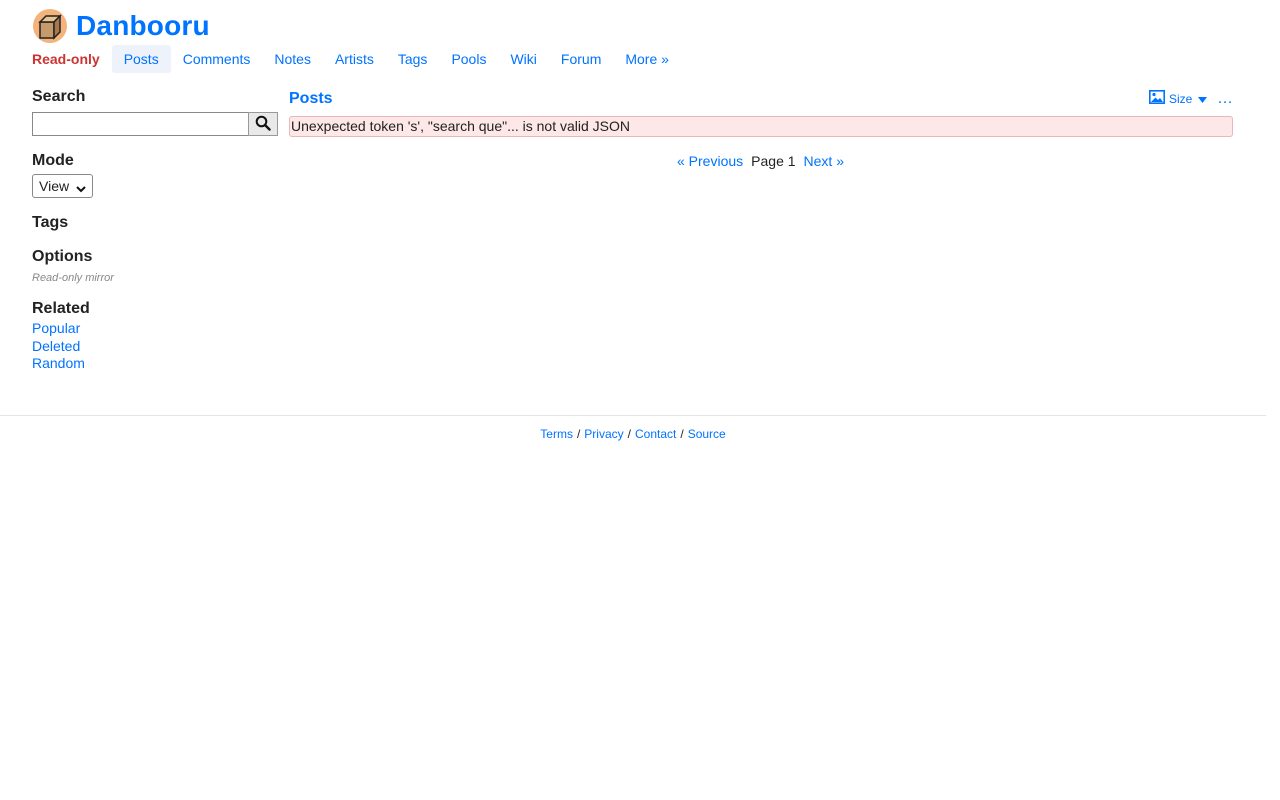  I want to click on nav-wiki: Wiki, so click(523, 59).